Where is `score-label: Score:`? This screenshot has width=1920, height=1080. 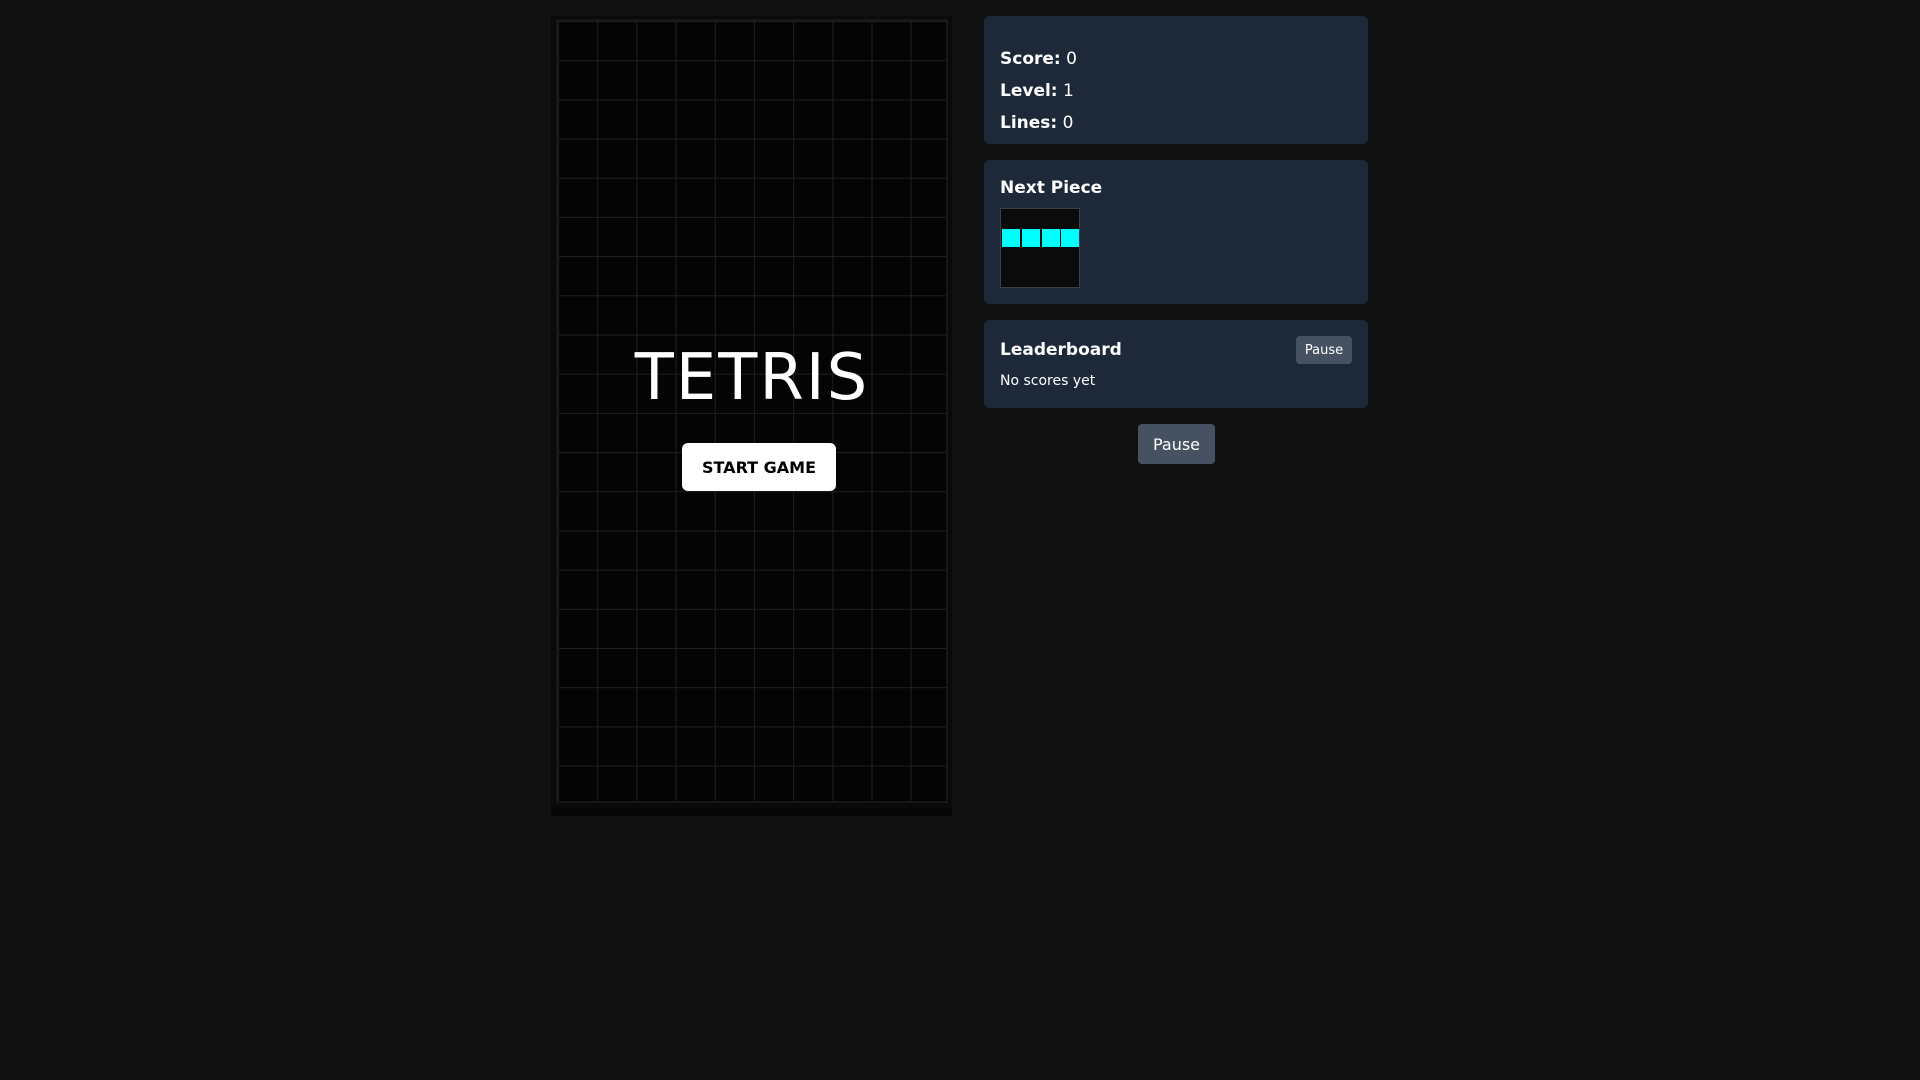 score-label: Score: is located at coordinates (1030, 59).